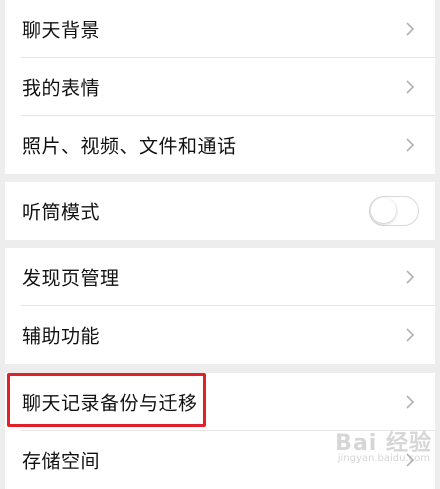 The image size is (440, 489). What do you see at coordinates (220, 29) in the screenshot?
I see `settings-item-chat-background: 聊天背景` at bounding box center [220, 29].